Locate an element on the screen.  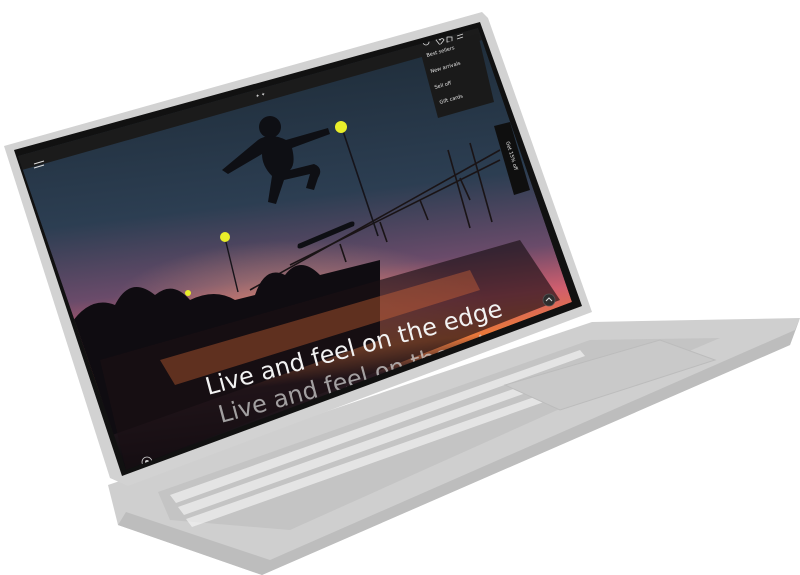
lamp-reflection is located at coordinates (188, 293).